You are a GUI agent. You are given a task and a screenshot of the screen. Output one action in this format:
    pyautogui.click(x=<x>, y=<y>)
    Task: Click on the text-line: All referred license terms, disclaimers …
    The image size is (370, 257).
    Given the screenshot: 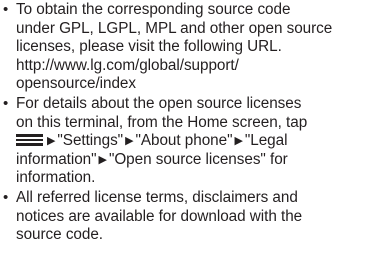 What is the action you would take?
    pyautogui.click(x=157, y=197)
    